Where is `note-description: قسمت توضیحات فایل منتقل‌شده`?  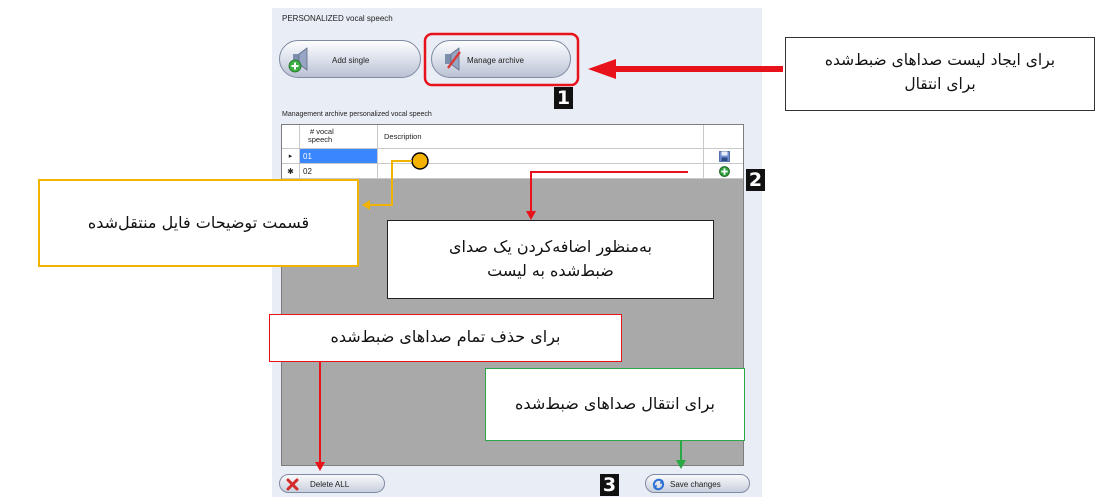
note-description: قسمت توضیحات فایل منتقل‌شده is located at coordinates (198, 223).